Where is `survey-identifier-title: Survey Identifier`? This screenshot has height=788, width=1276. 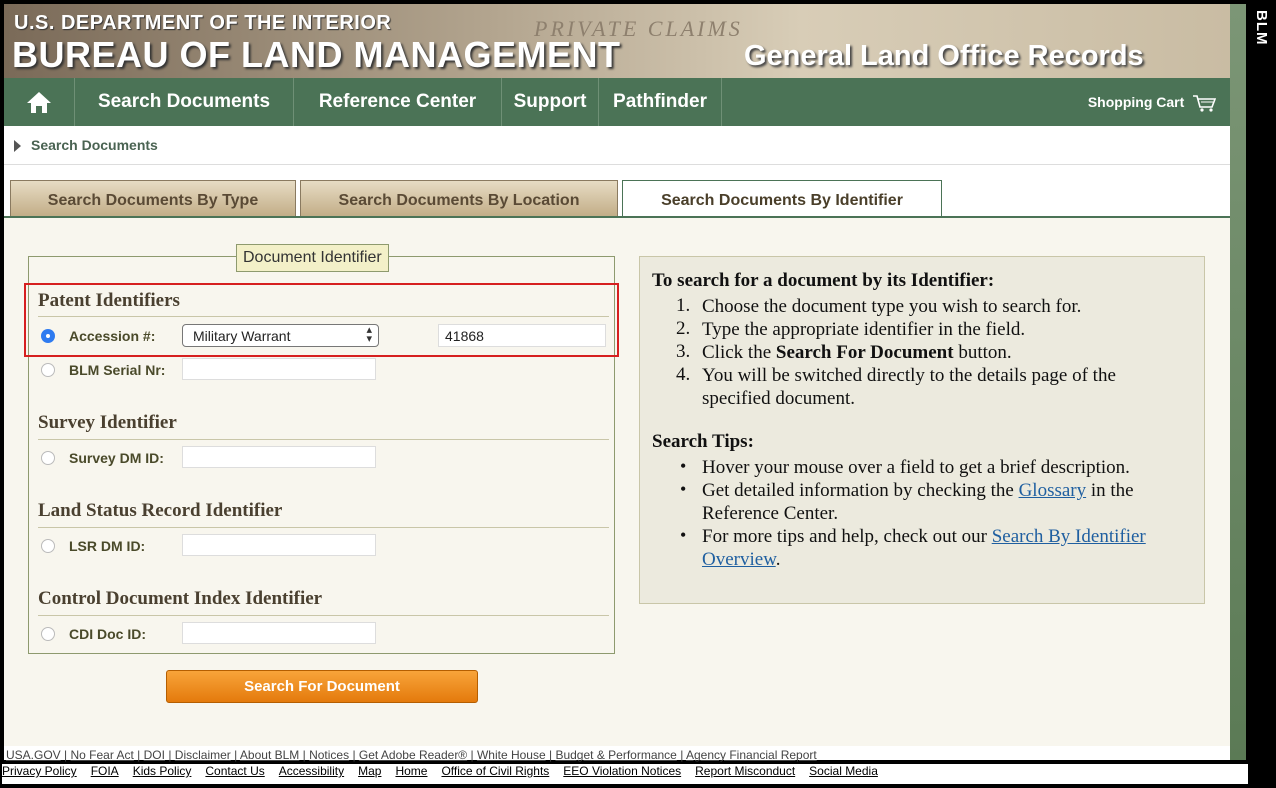
survey-identifier-title: Survey Identifier is located at coordinates (107, 422).